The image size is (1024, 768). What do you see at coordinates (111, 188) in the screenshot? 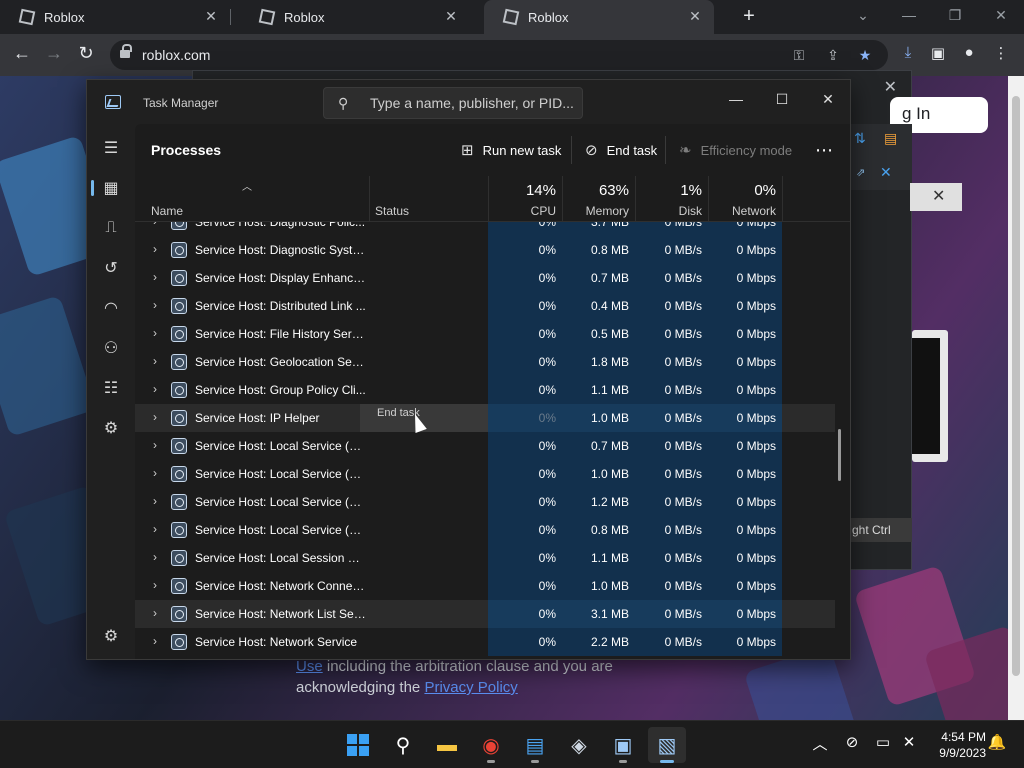
I see `nav-processes-icon: ▦` at bounding box center [111, 188].